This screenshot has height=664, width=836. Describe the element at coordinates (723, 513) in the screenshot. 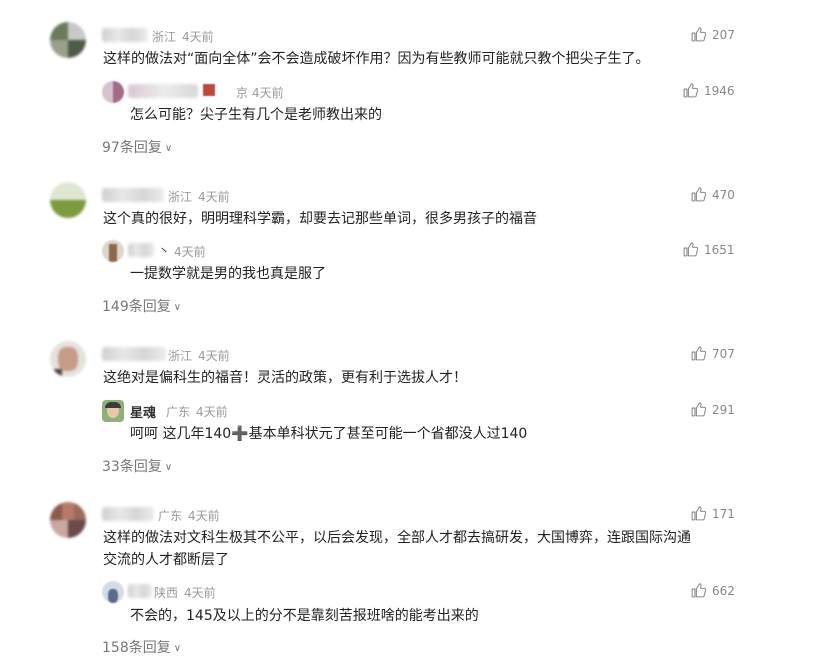

I see `like-count: 171` at that location.